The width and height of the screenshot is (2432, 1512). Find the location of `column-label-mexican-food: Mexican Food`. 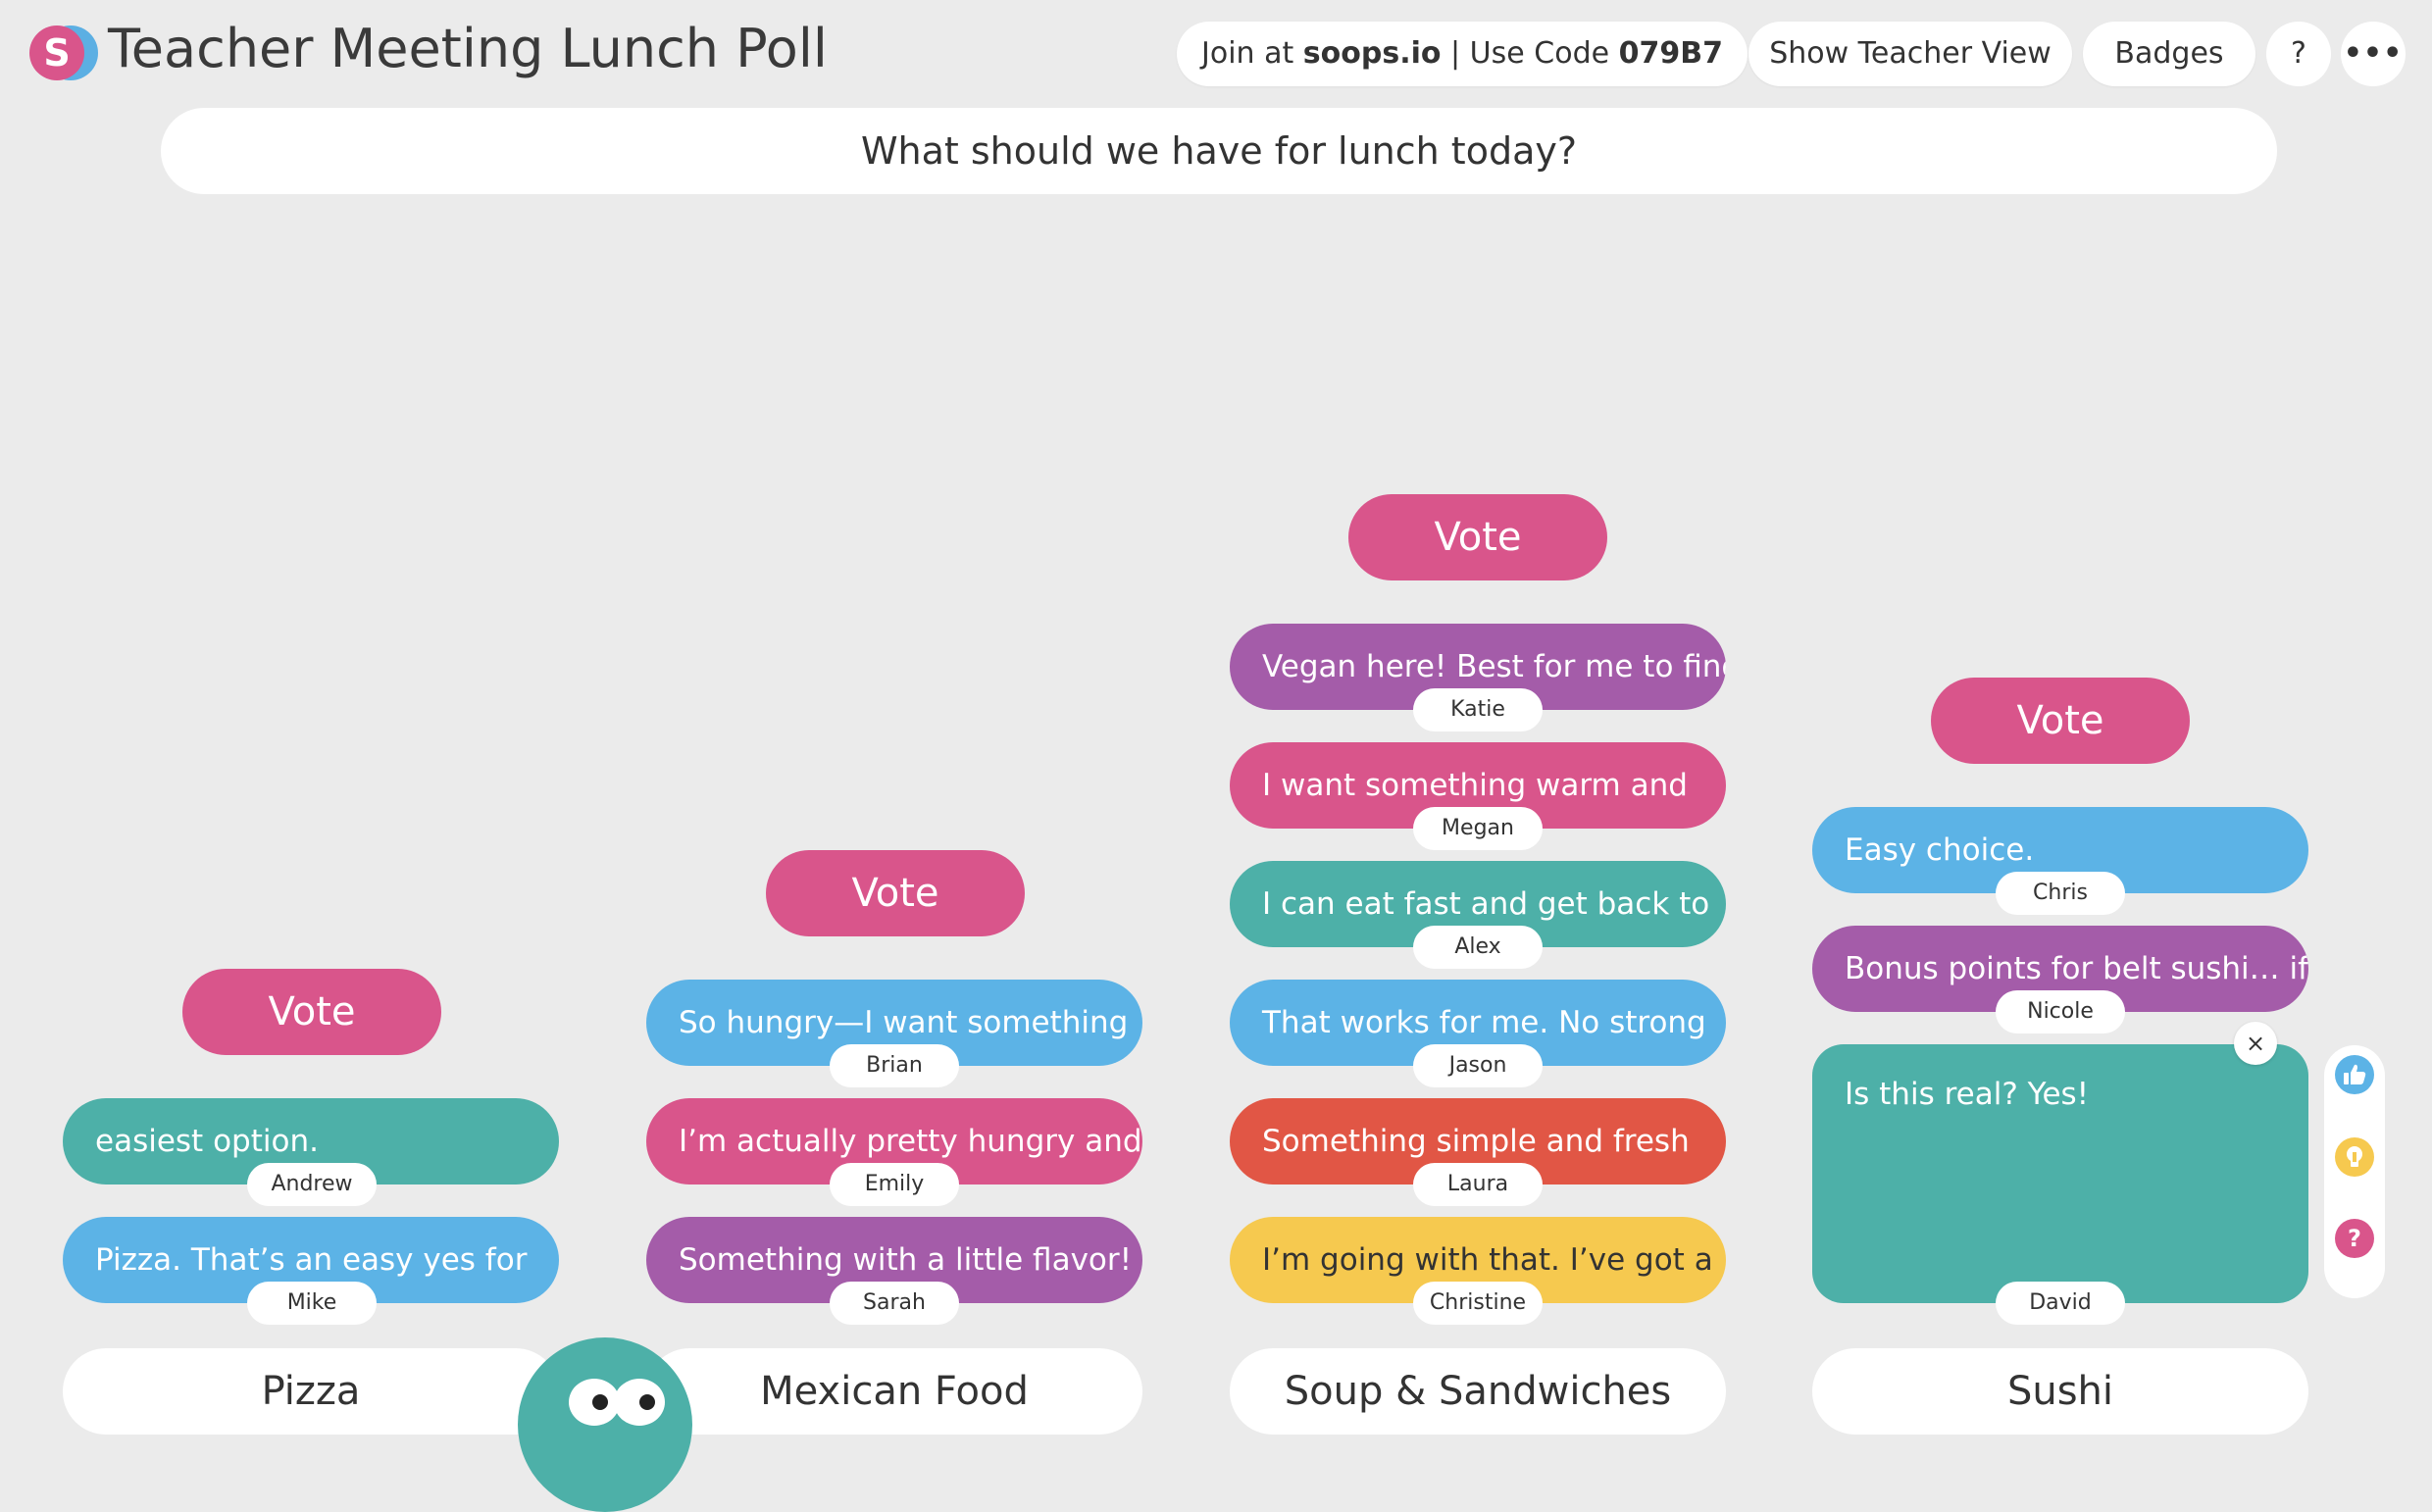

column-label-mexican-food: Mexican Food is located at coordinates (894, 1391).